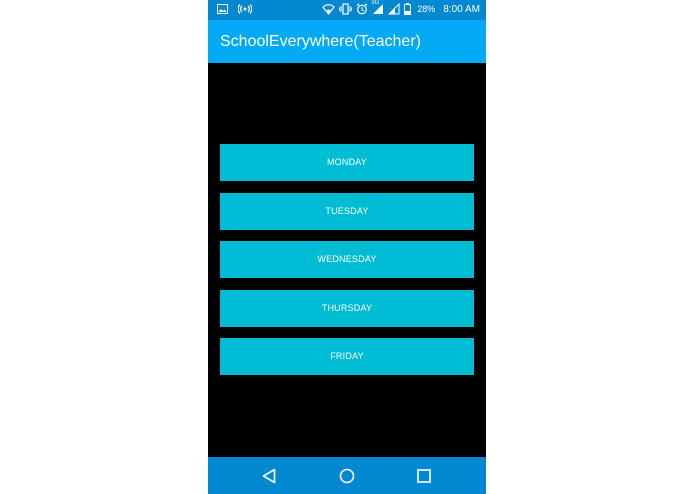 This screenshot has width=695, height=494. Describe the element at coordinates (347, 162) in the screenshot. I see `monday-button: MONDAY` at that location.